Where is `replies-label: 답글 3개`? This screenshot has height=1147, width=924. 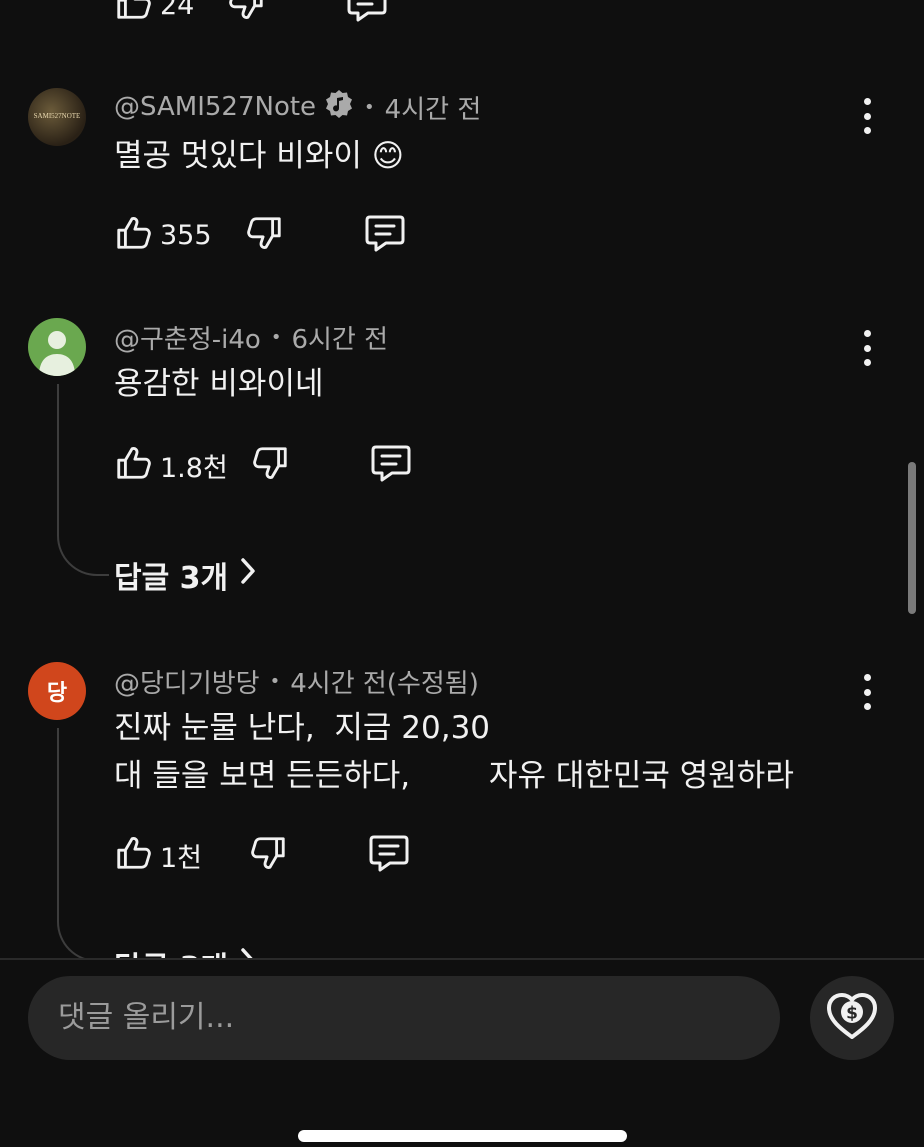 replies-label: 답글 3개 is located at coordinates (171, 578).